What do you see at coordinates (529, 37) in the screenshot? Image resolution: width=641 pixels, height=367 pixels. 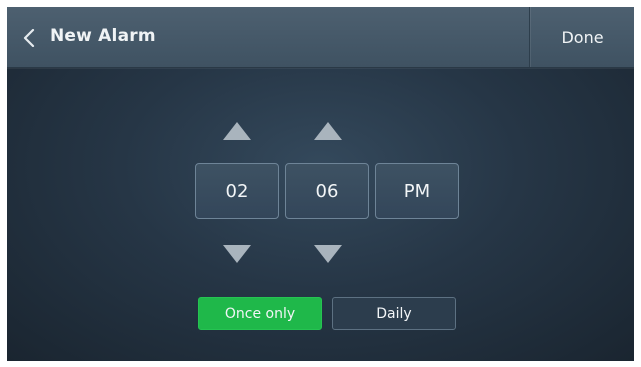 I see `header-divider` at bounding box center [529, 37].